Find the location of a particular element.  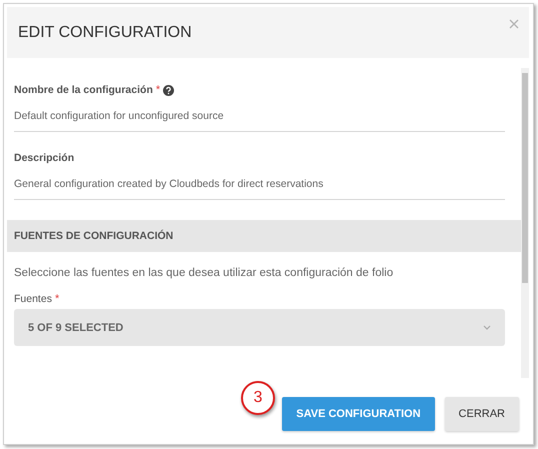

scrollbar-thumb is located at coordinates (525, 178).